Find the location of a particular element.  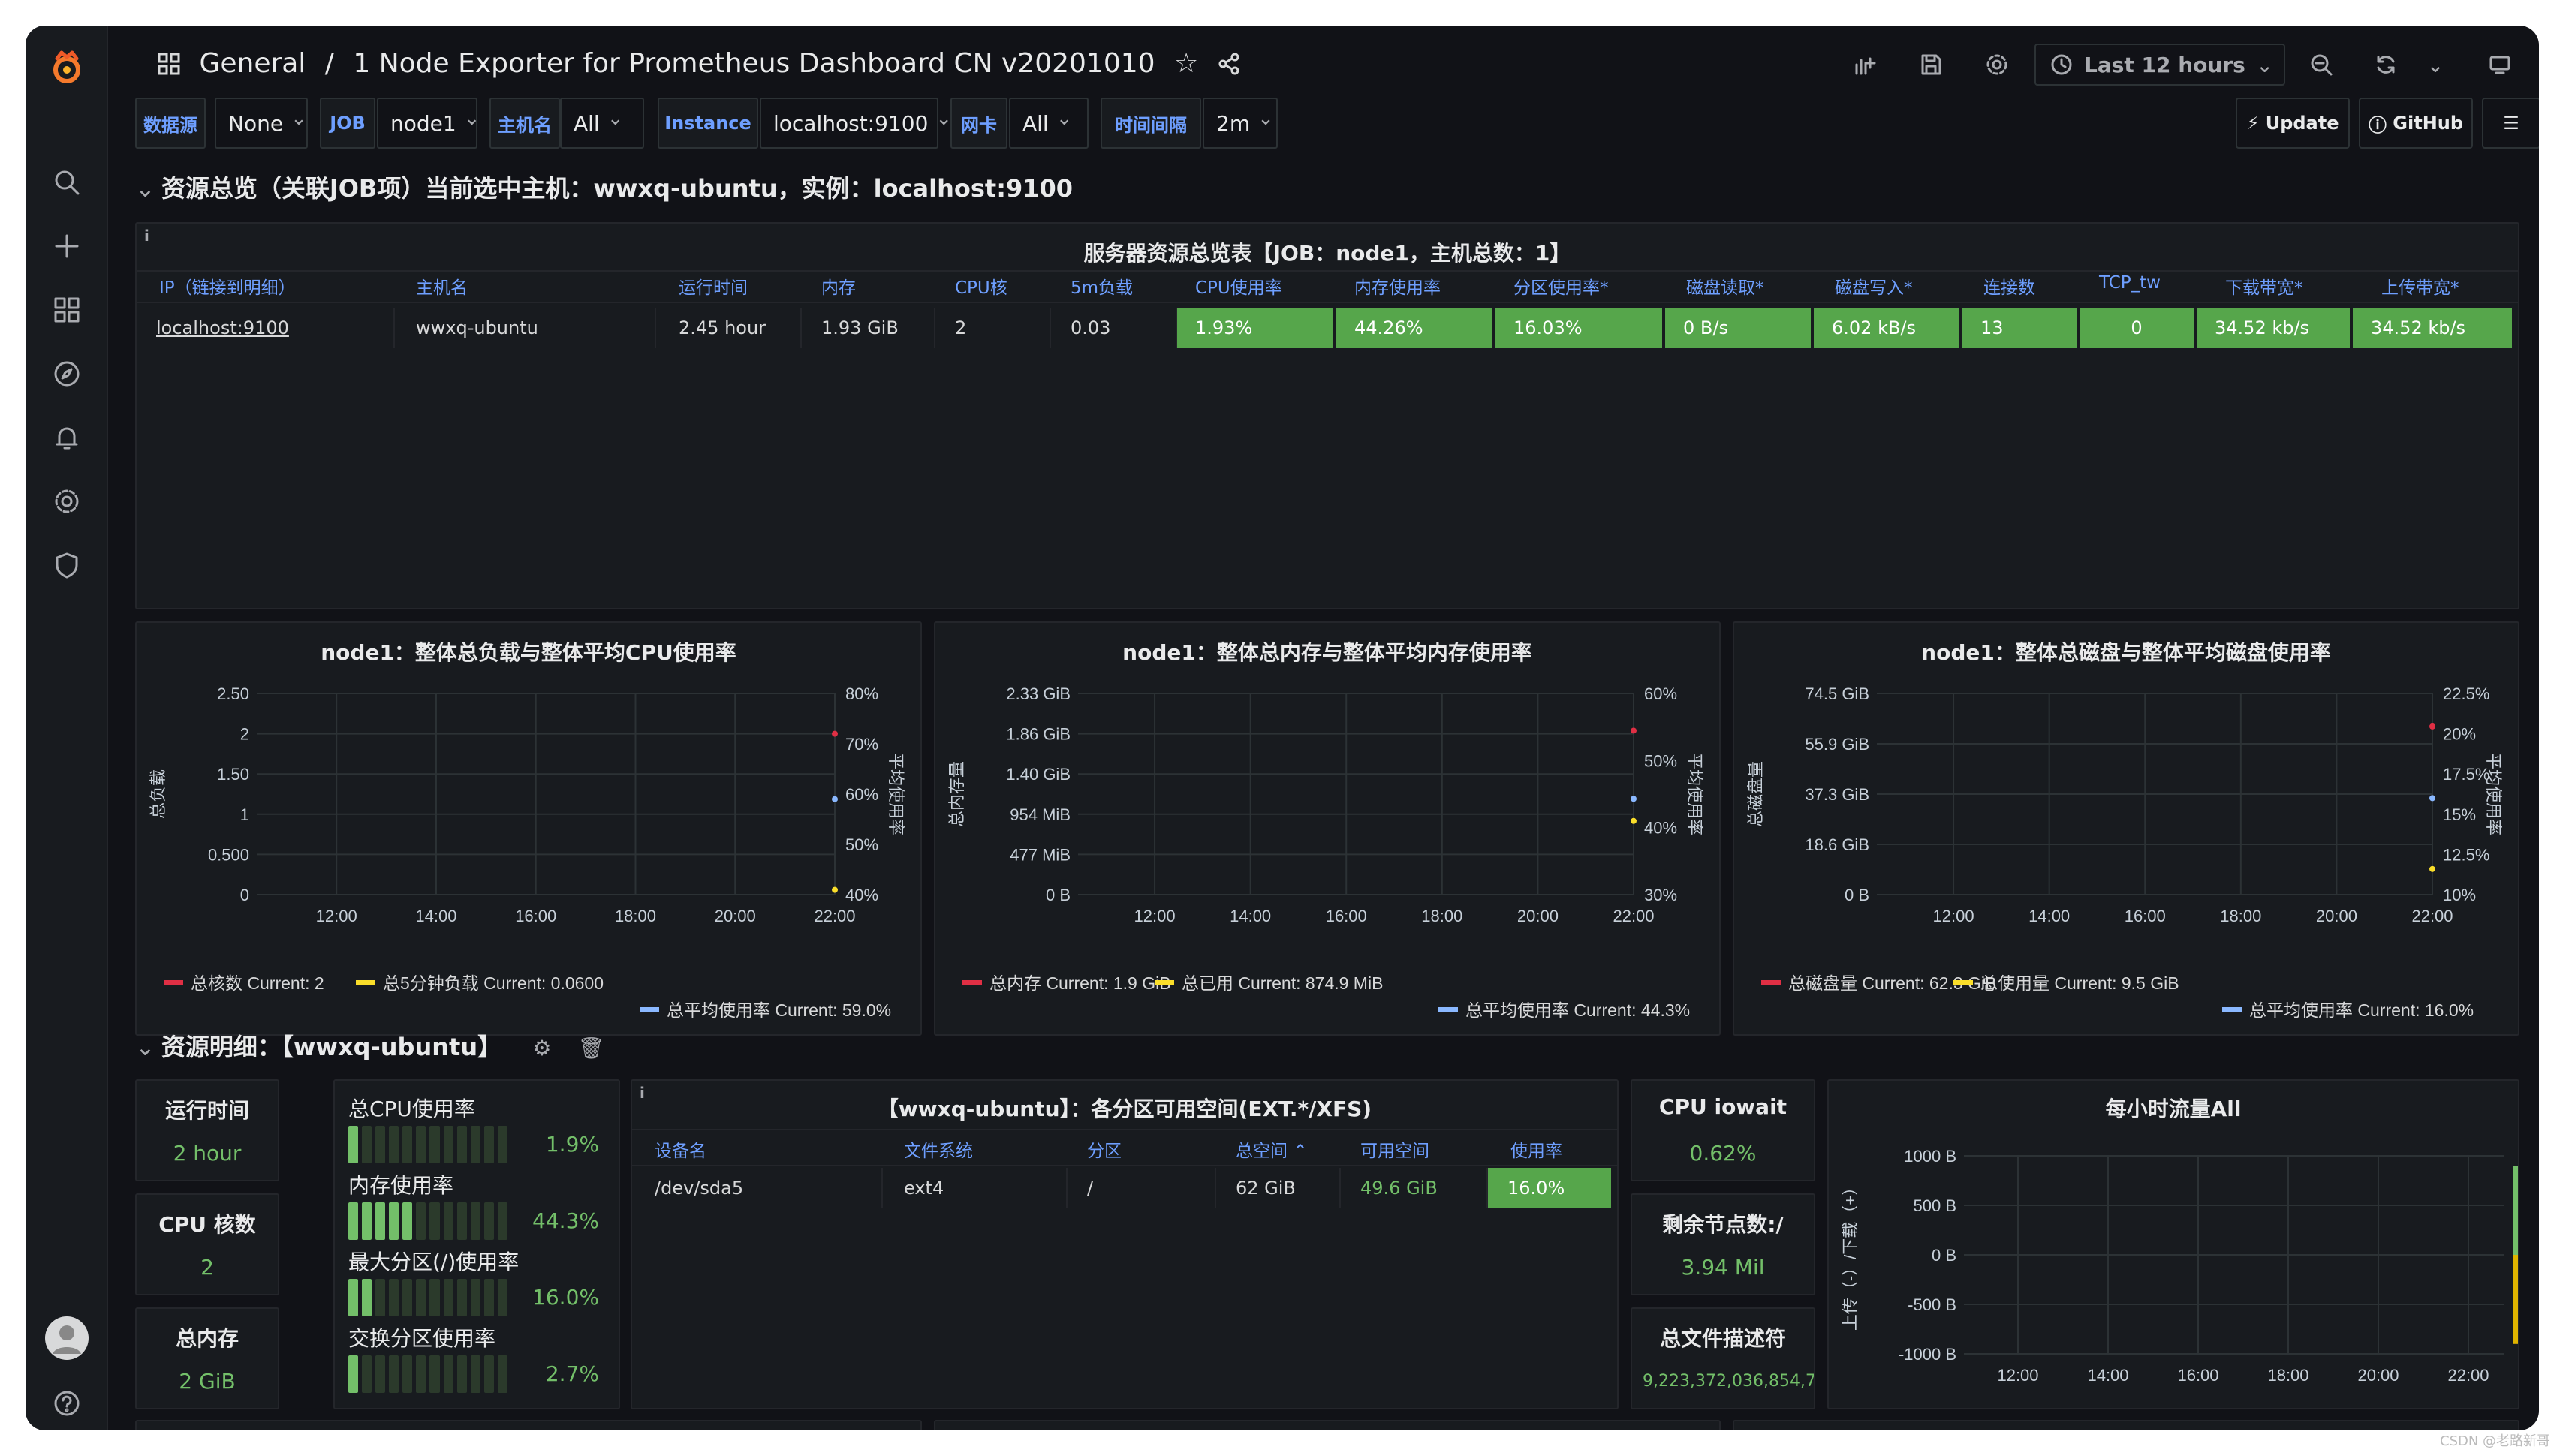

y2-tick-label: 20% is located at coordinates (2459, 734).